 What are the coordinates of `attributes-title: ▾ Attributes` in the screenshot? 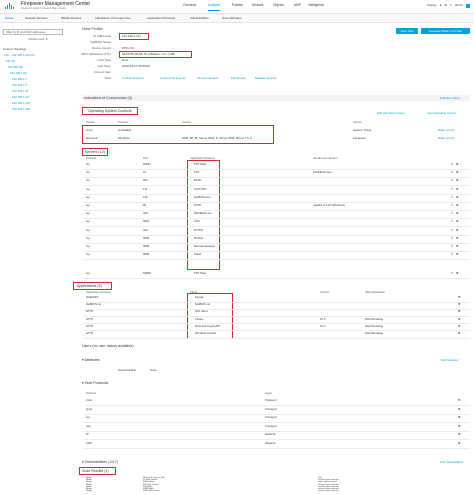 It's located at (91, 360).